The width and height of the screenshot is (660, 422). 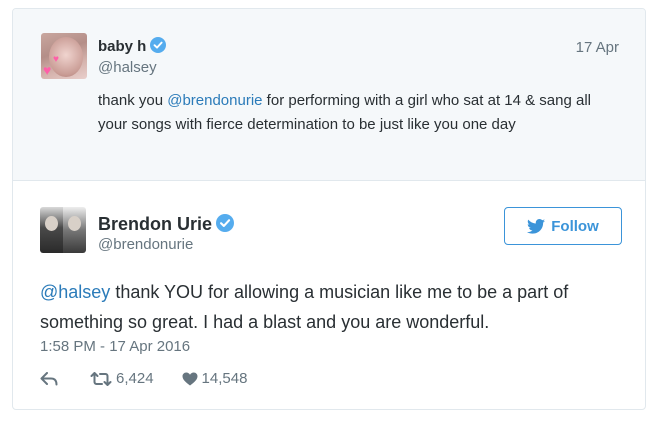 What do you see at coordinates (597, 47) in the screenshot?
I see `parent-date: 17 Apr` at bounding box center [597, 47].